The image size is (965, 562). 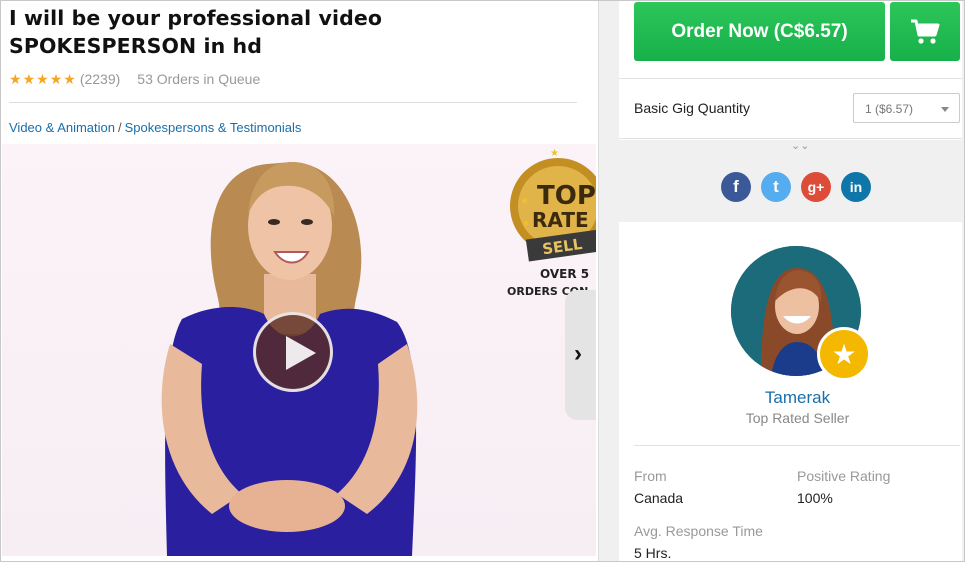 What do you see at coordinates (844, 354) in the screenshot?
I see `top-rated-star-icon: ★` at bounding box center [844, 354].